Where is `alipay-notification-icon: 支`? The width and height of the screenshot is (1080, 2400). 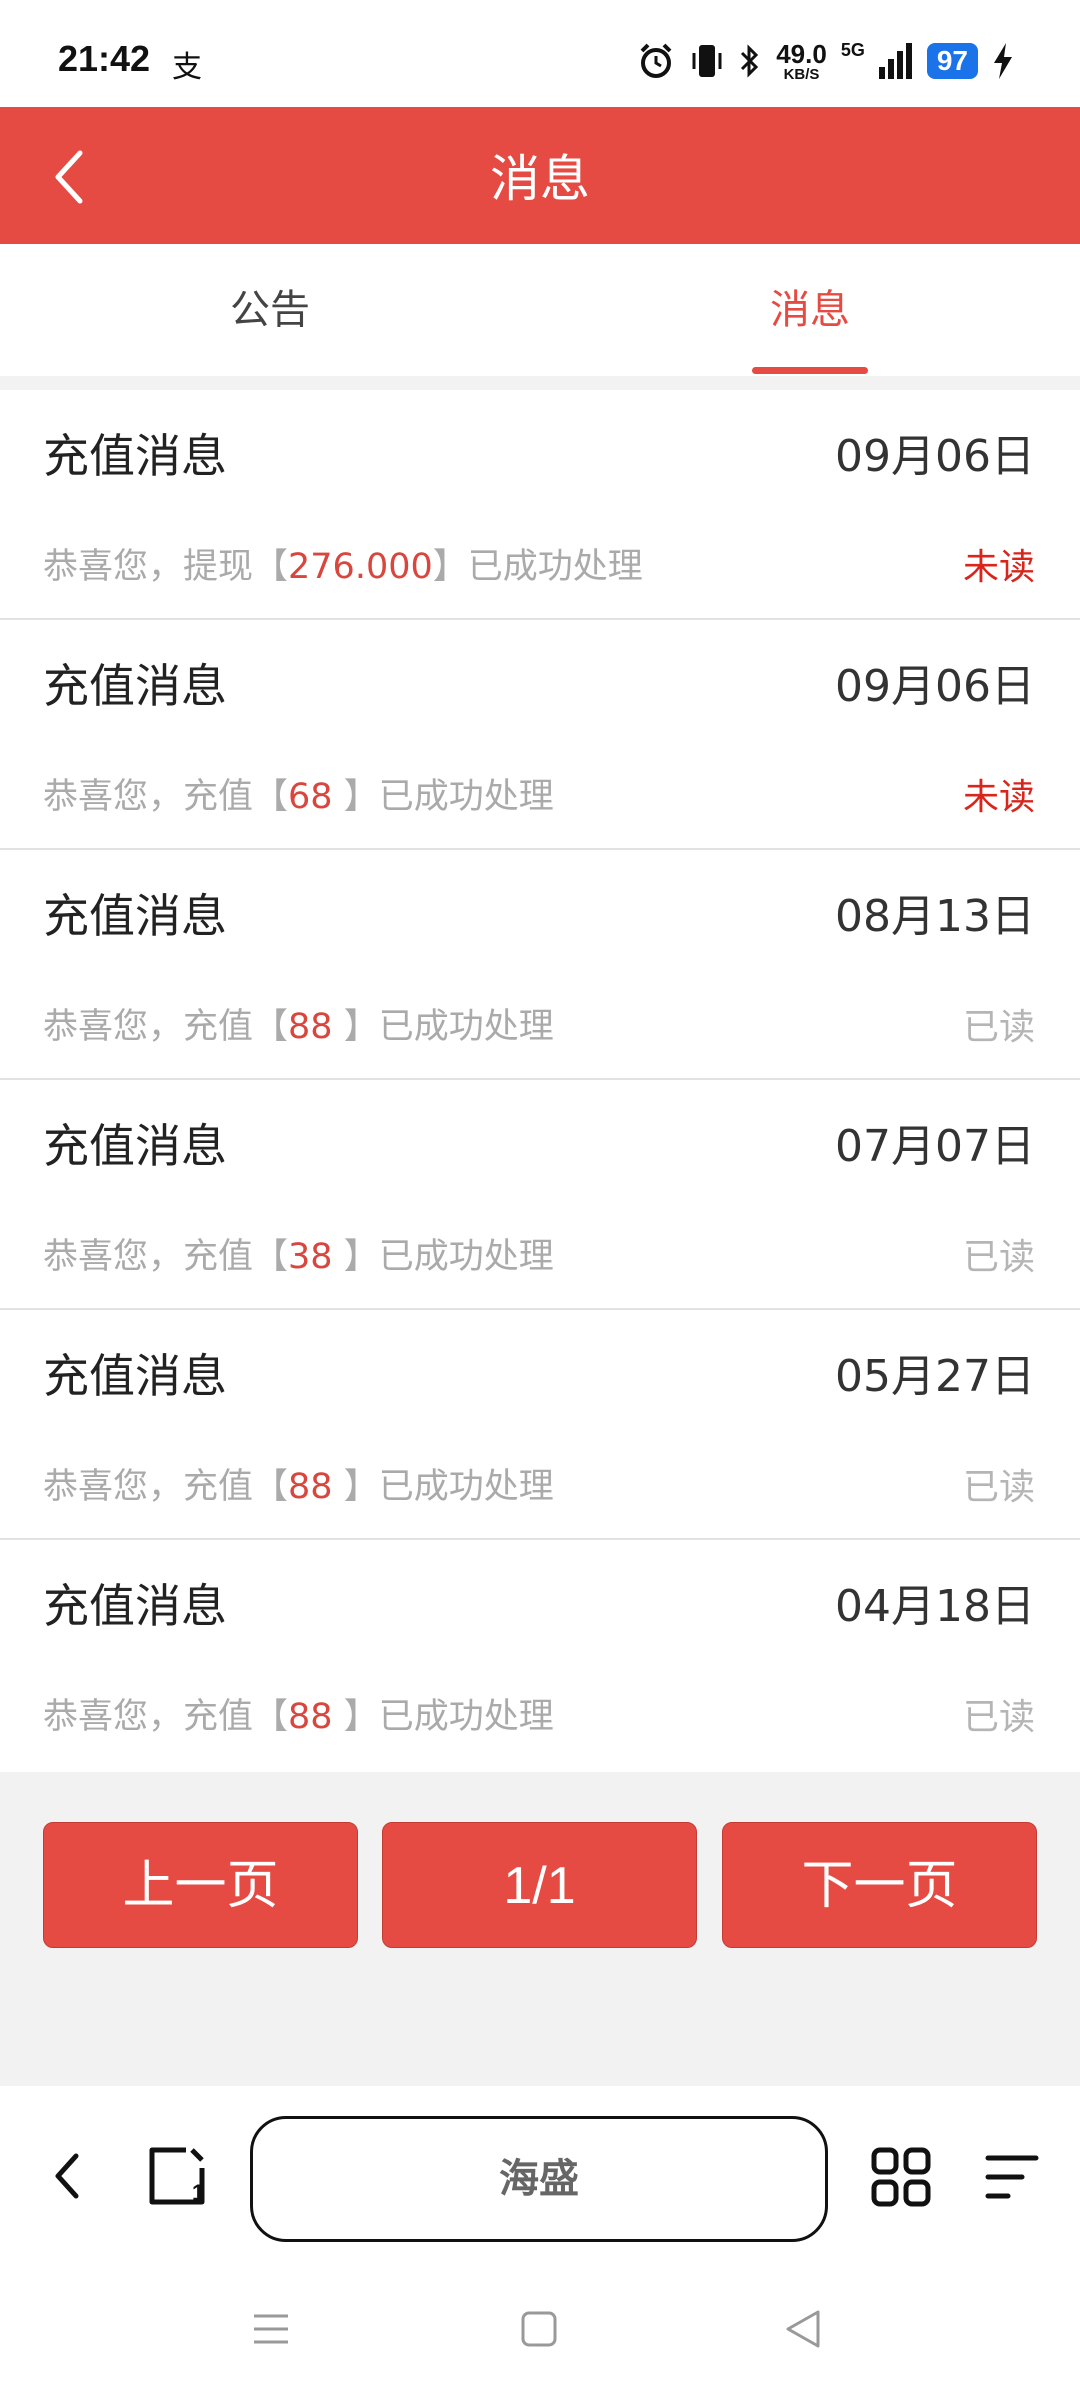 alipay-notification-icon: 支 is located at coordinates (187, 67).